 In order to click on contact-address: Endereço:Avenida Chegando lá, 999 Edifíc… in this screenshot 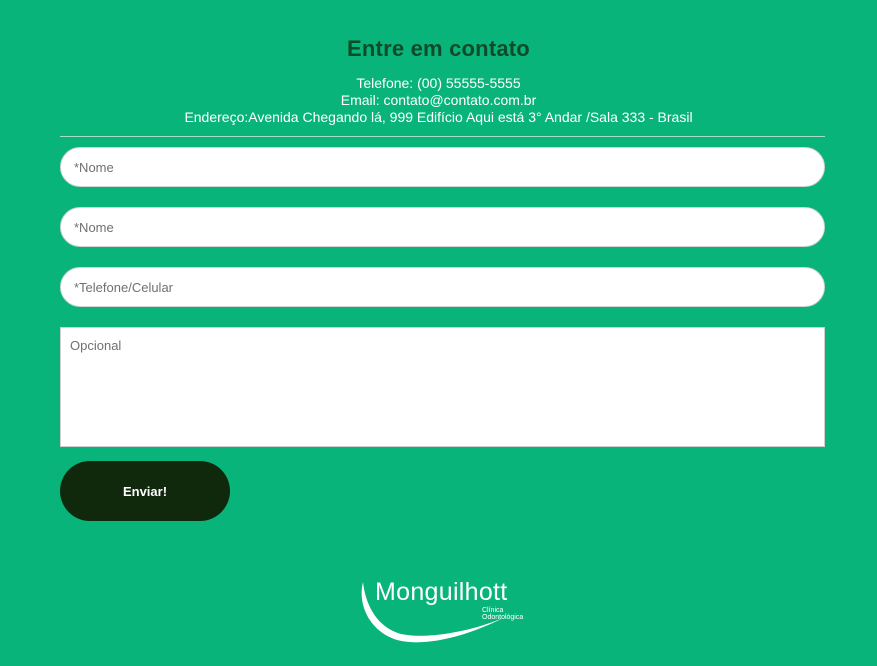, I will do `click(438, 117)`.